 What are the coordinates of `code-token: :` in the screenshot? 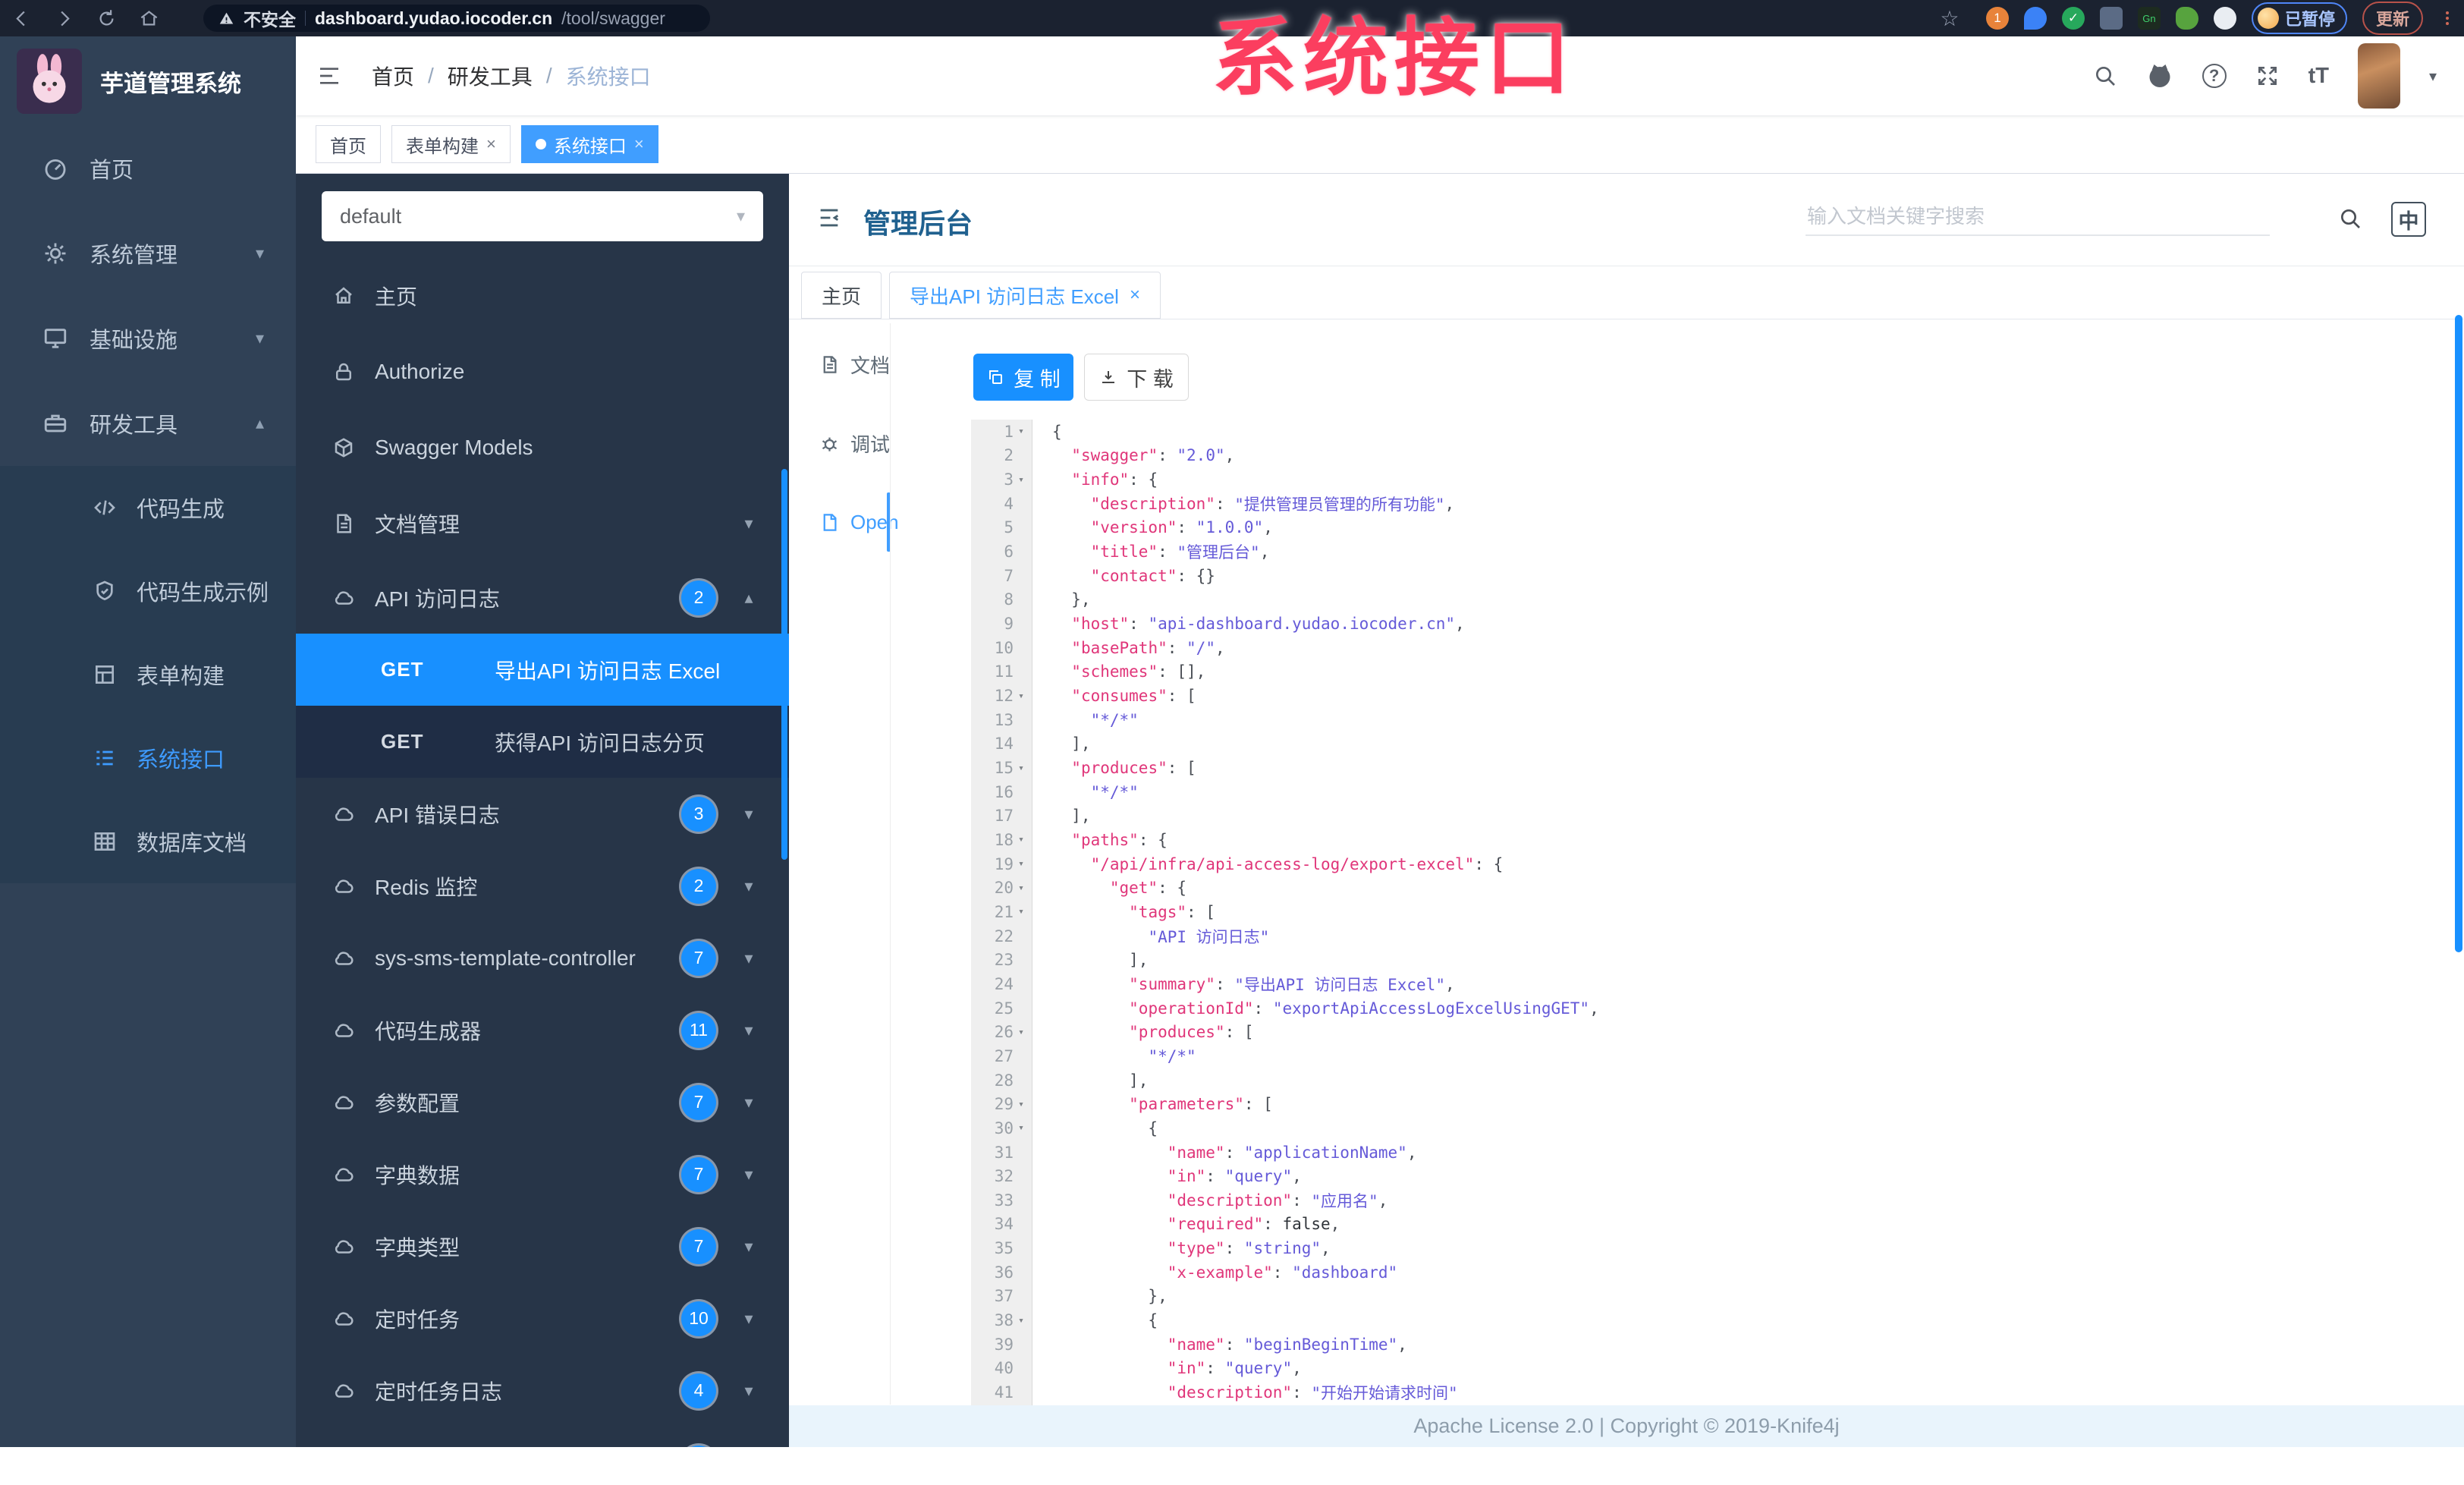 It's located at (1282, 1272).